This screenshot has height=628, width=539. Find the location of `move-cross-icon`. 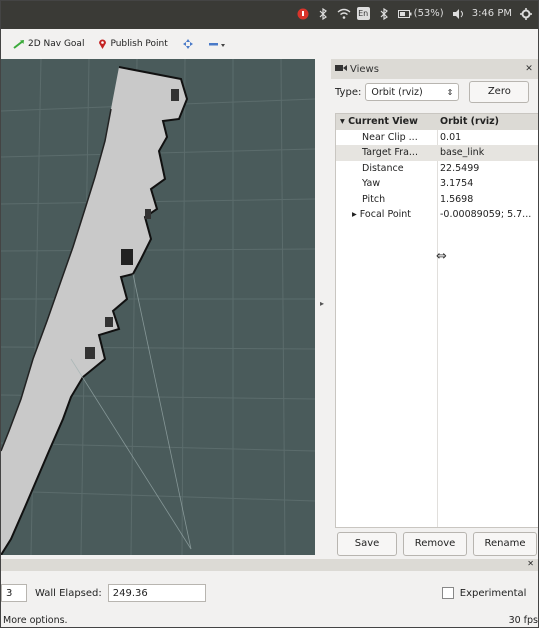

move-cross-icon is located at coordinates (187, 44).